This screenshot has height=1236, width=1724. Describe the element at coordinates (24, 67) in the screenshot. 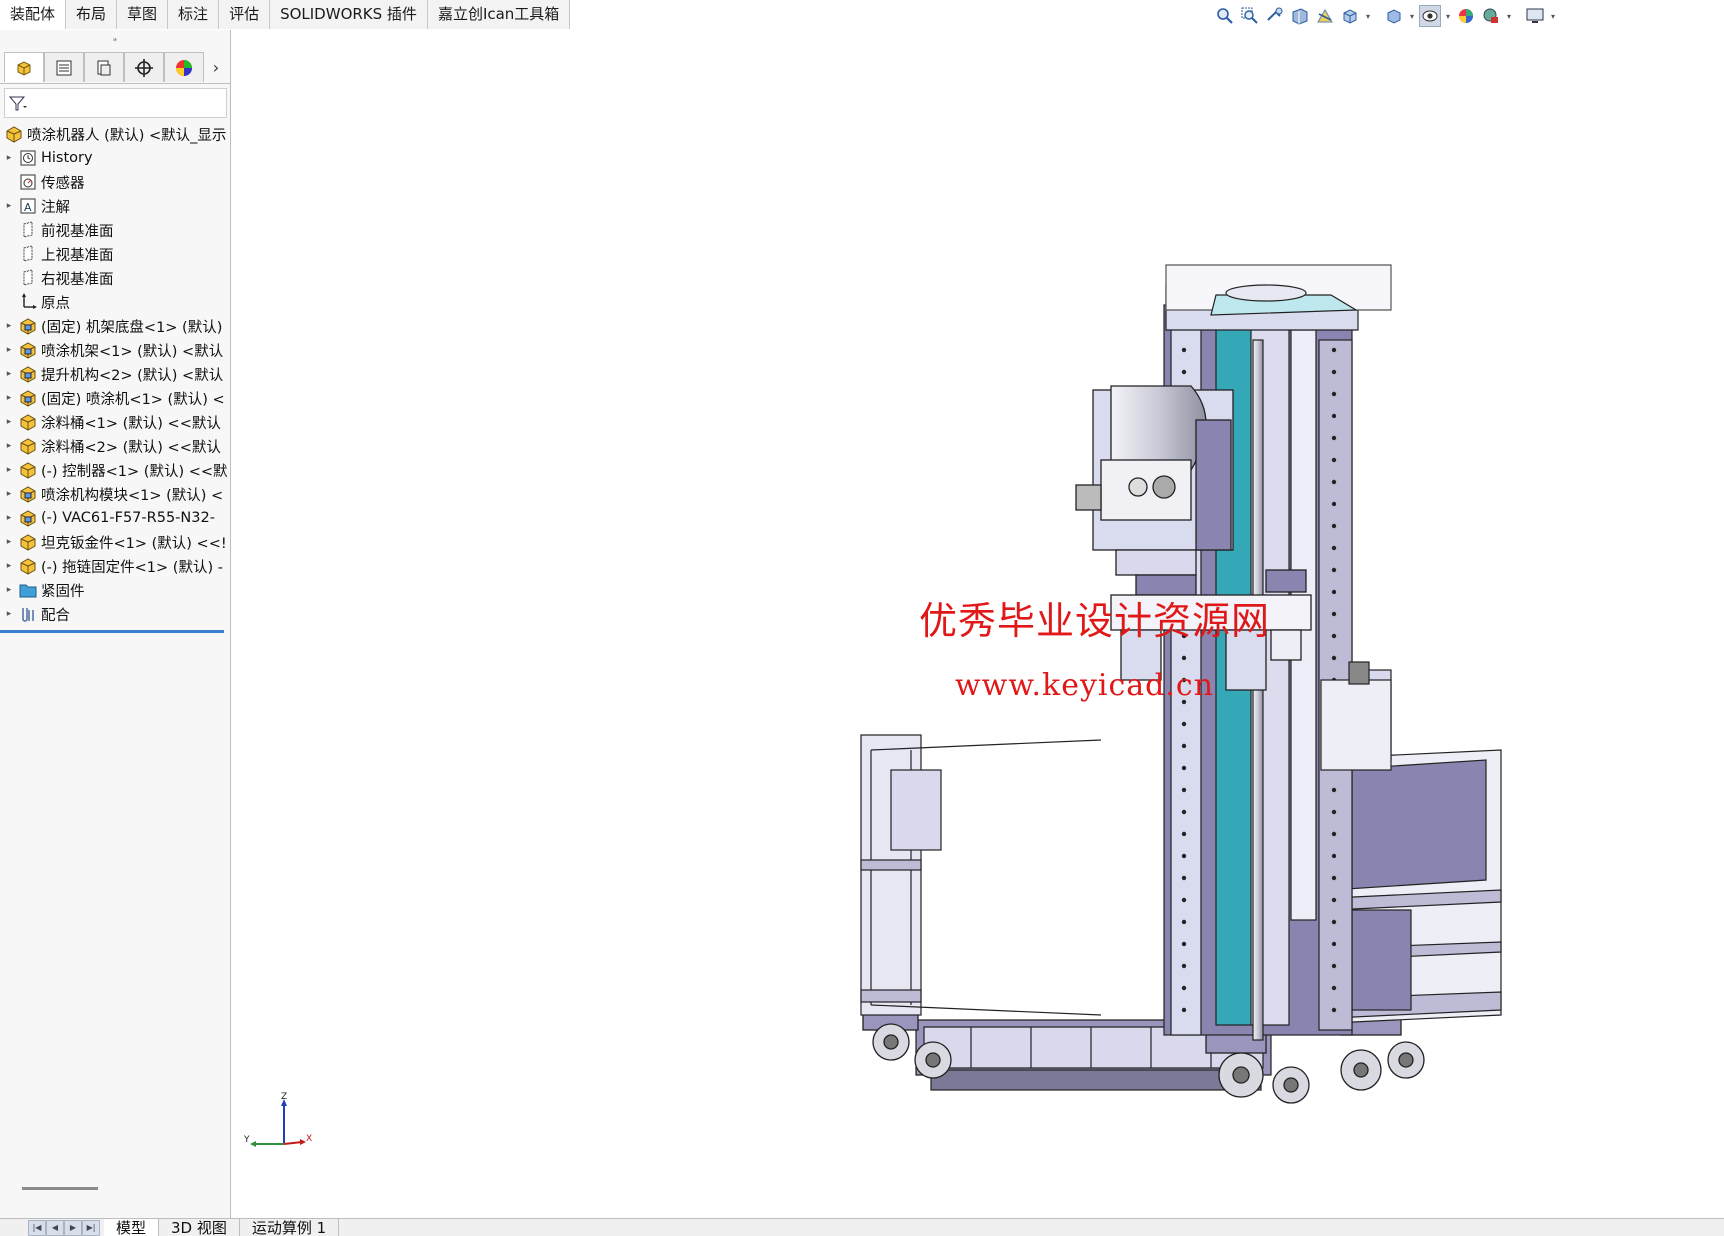

I see `featuremanager-tab` at that location.